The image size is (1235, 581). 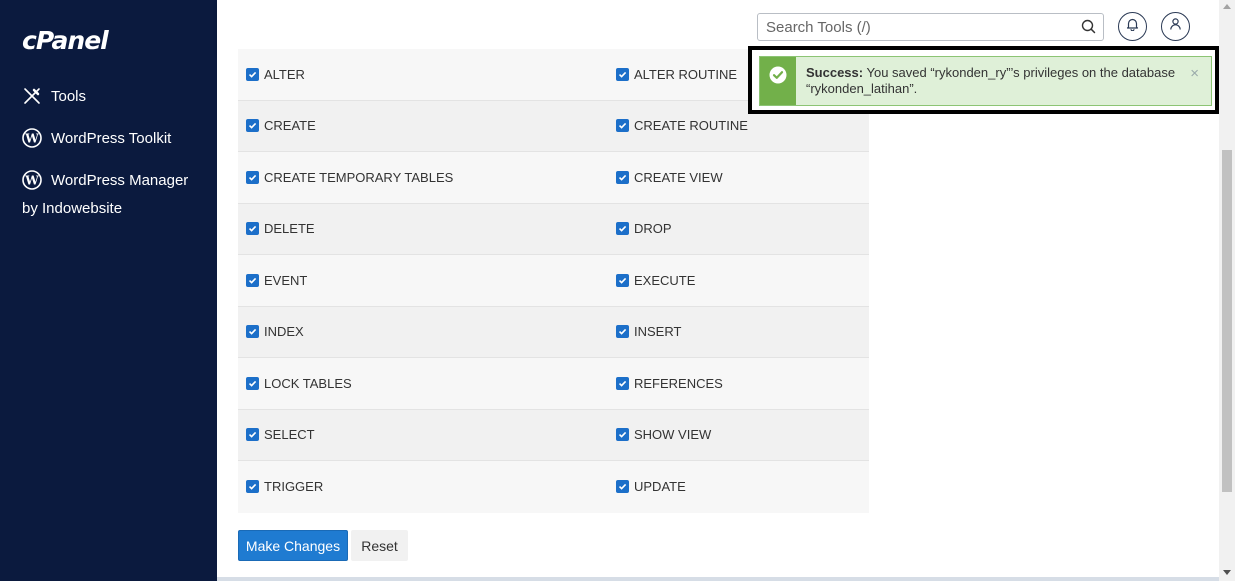 I want to click on privilege-label: CREATE, so click(x=290, y=126).